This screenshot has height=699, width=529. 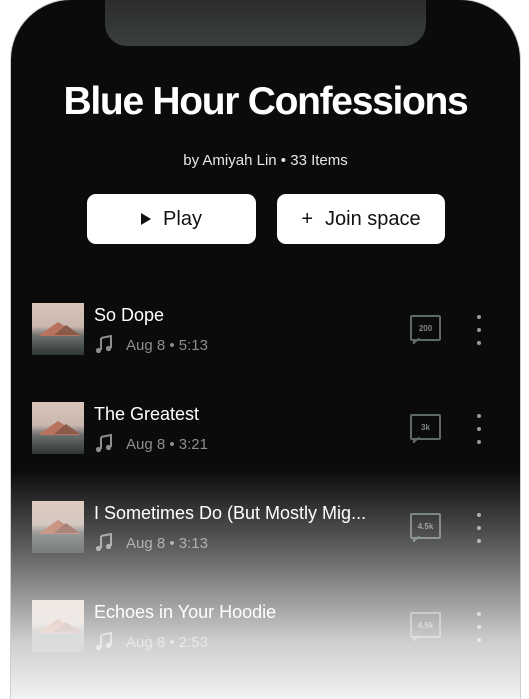 I want to click on play-icon, so click(x=146, y=219).